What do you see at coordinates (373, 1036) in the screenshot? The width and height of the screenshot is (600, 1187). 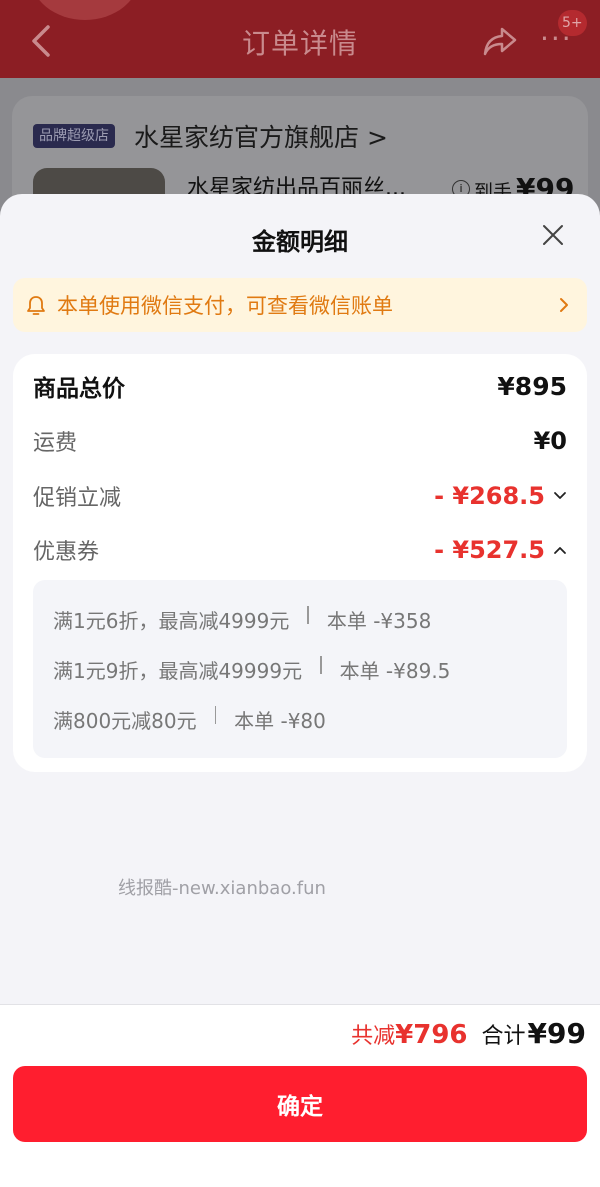 I see `total-saved-label: 共减` at bounding box center [373, 1036].